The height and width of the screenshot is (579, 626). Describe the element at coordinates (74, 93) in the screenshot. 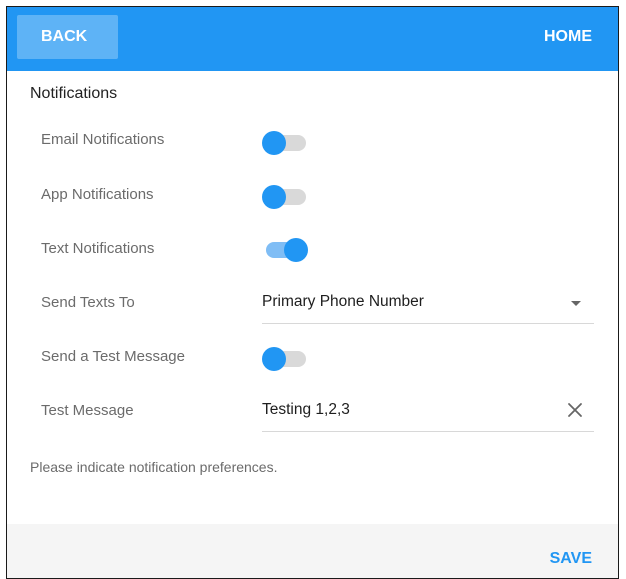

I see `section-title: Notifications` at that location.